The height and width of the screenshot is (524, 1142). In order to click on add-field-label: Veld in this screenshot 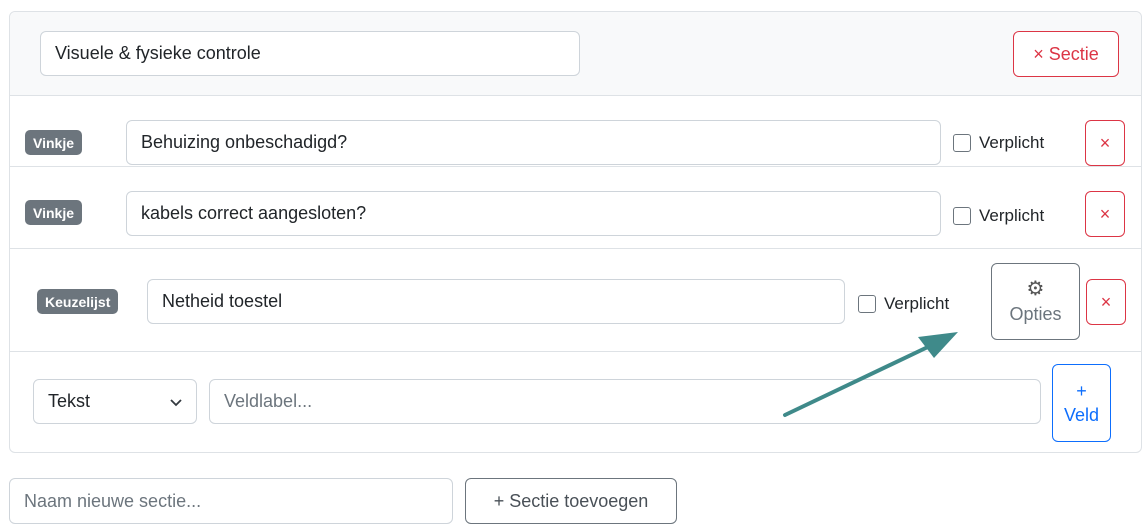, I will do `click(1081, 415)`.